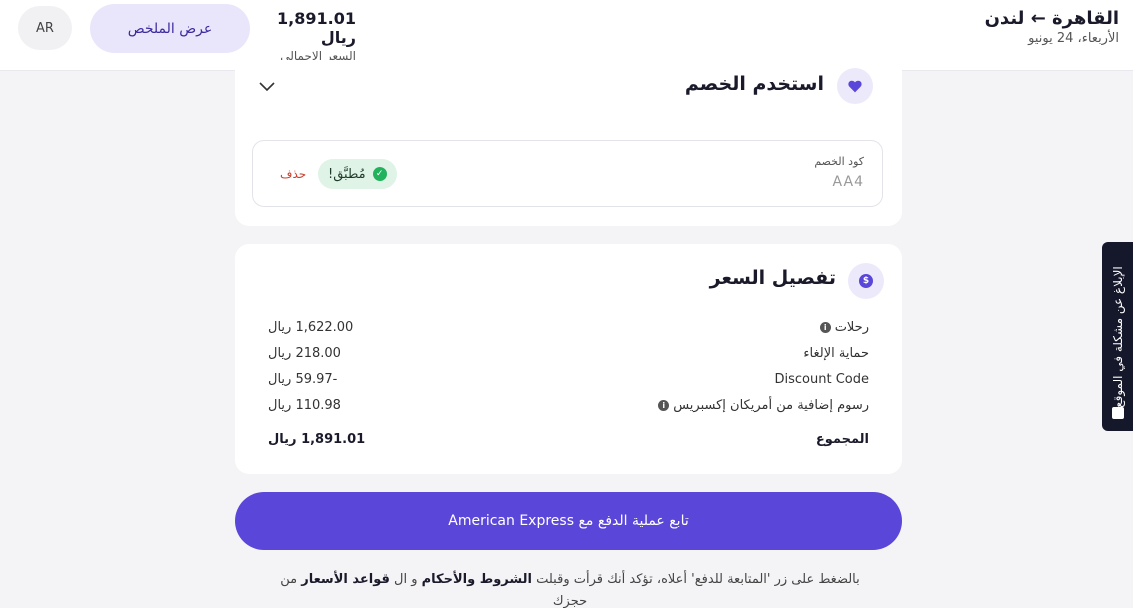  What do you see at coordinates (855, 86) in the screenshot?
I see `heart-icon` at bounding box center [855, 86].